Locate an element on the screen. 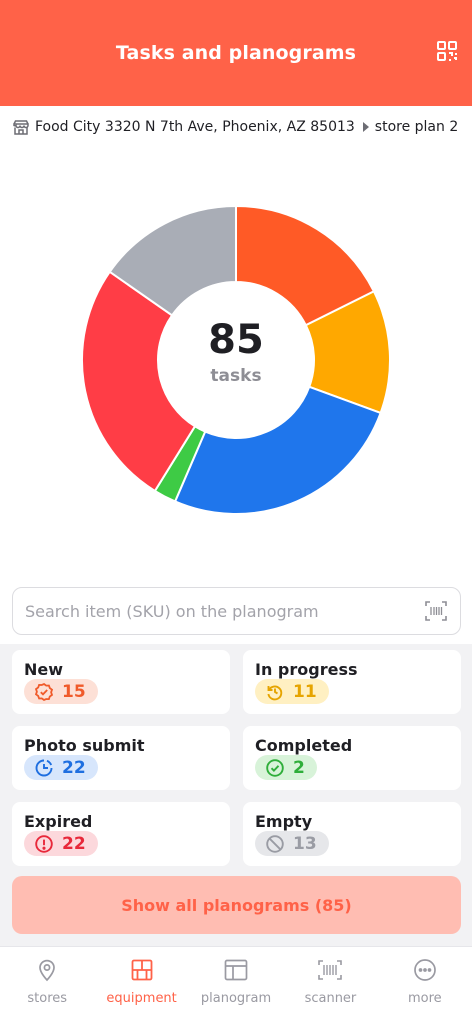 This screenshot has width=472, height=1024. status-card-title: Expired is located at coordinates (58, 821).